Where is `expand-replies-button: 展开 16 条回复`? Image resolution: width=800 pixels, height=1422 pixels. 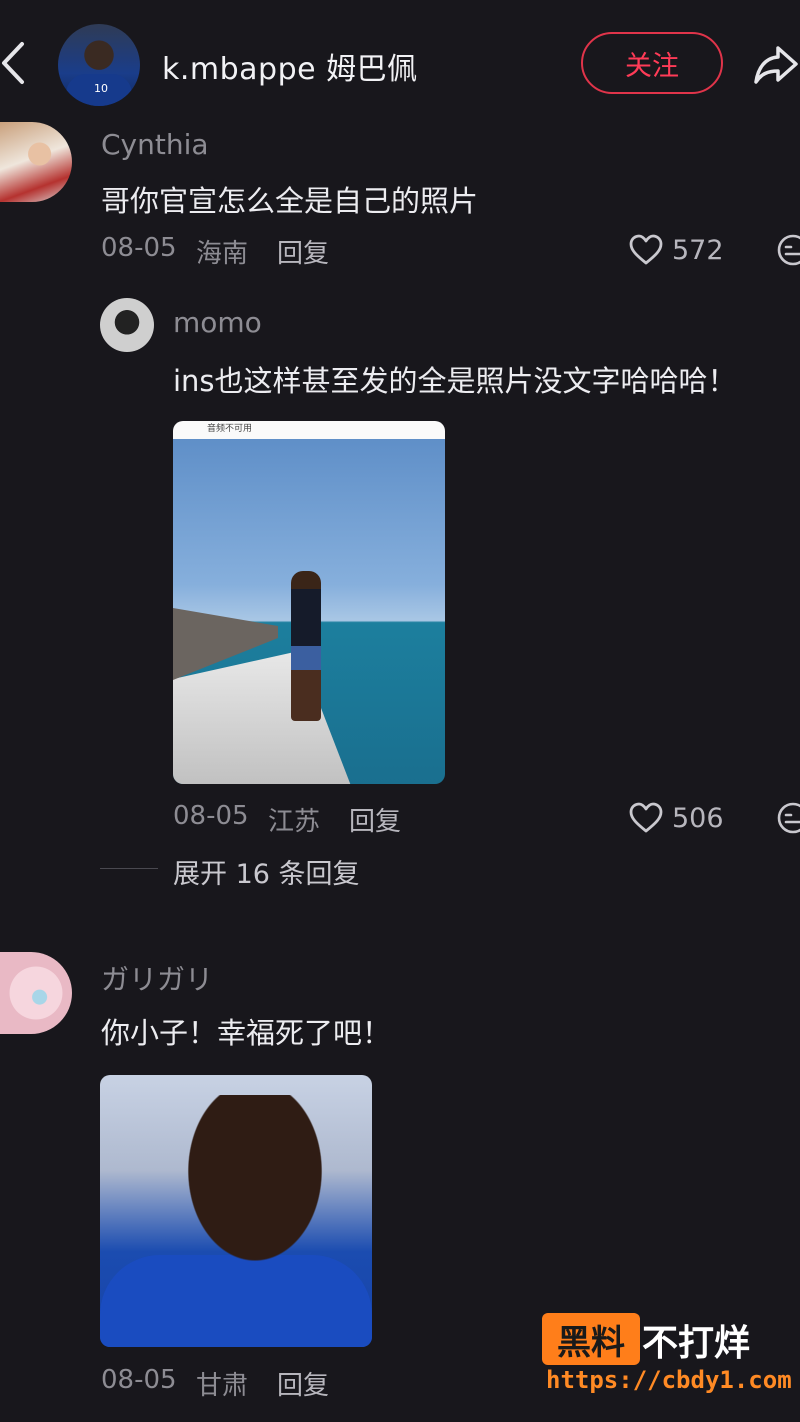 expand-replies-button: 展开 16 条回复 is located at coordinates (266, 871).